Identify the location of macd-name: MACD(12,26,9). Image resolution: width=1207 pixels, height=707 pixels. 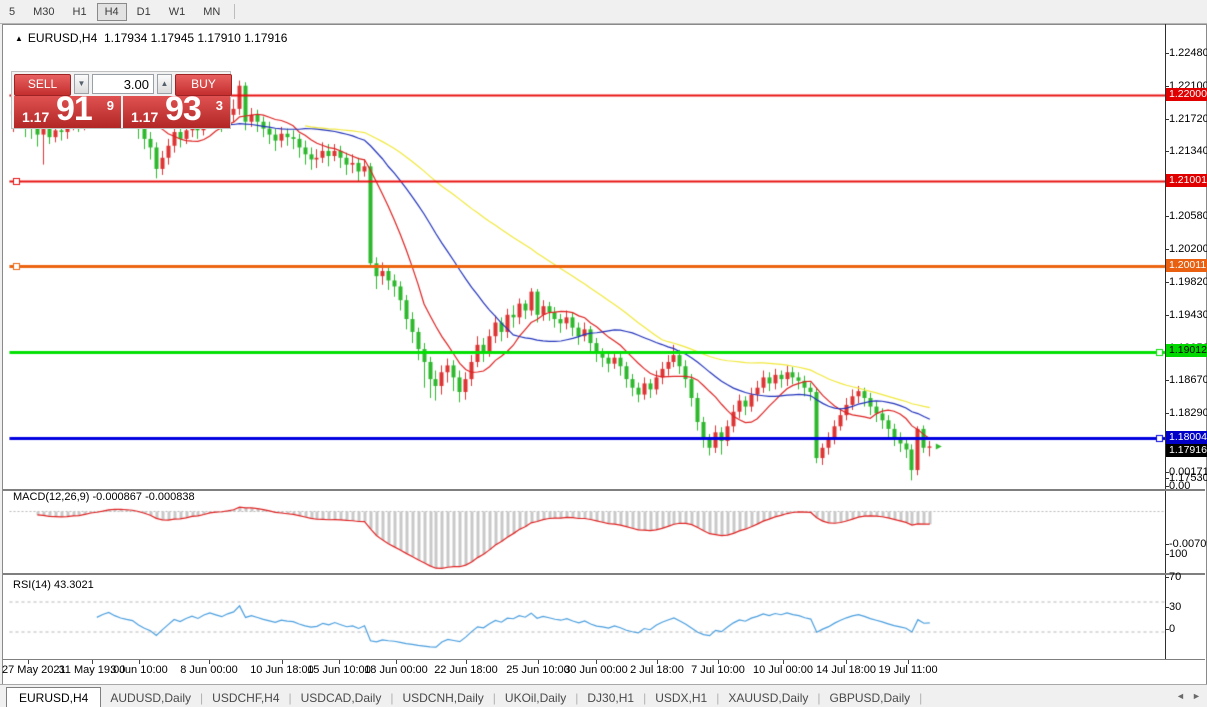
(51, 497).